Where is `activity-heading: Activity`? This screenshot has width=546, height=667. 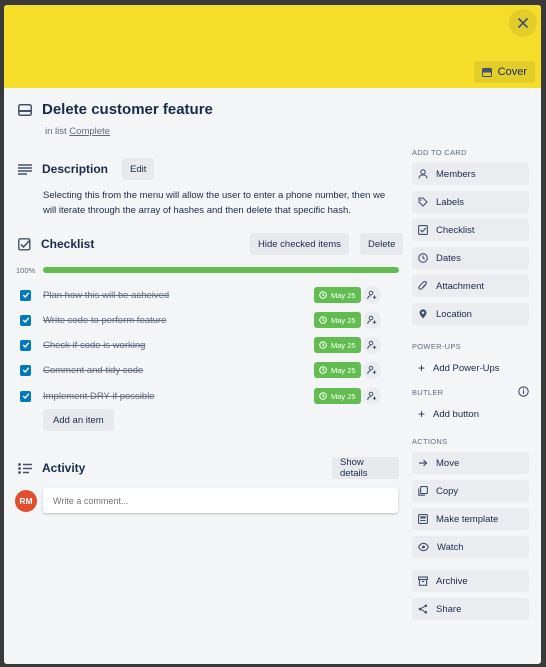 activity-heading: Activity is located at coordinates (64, 468).